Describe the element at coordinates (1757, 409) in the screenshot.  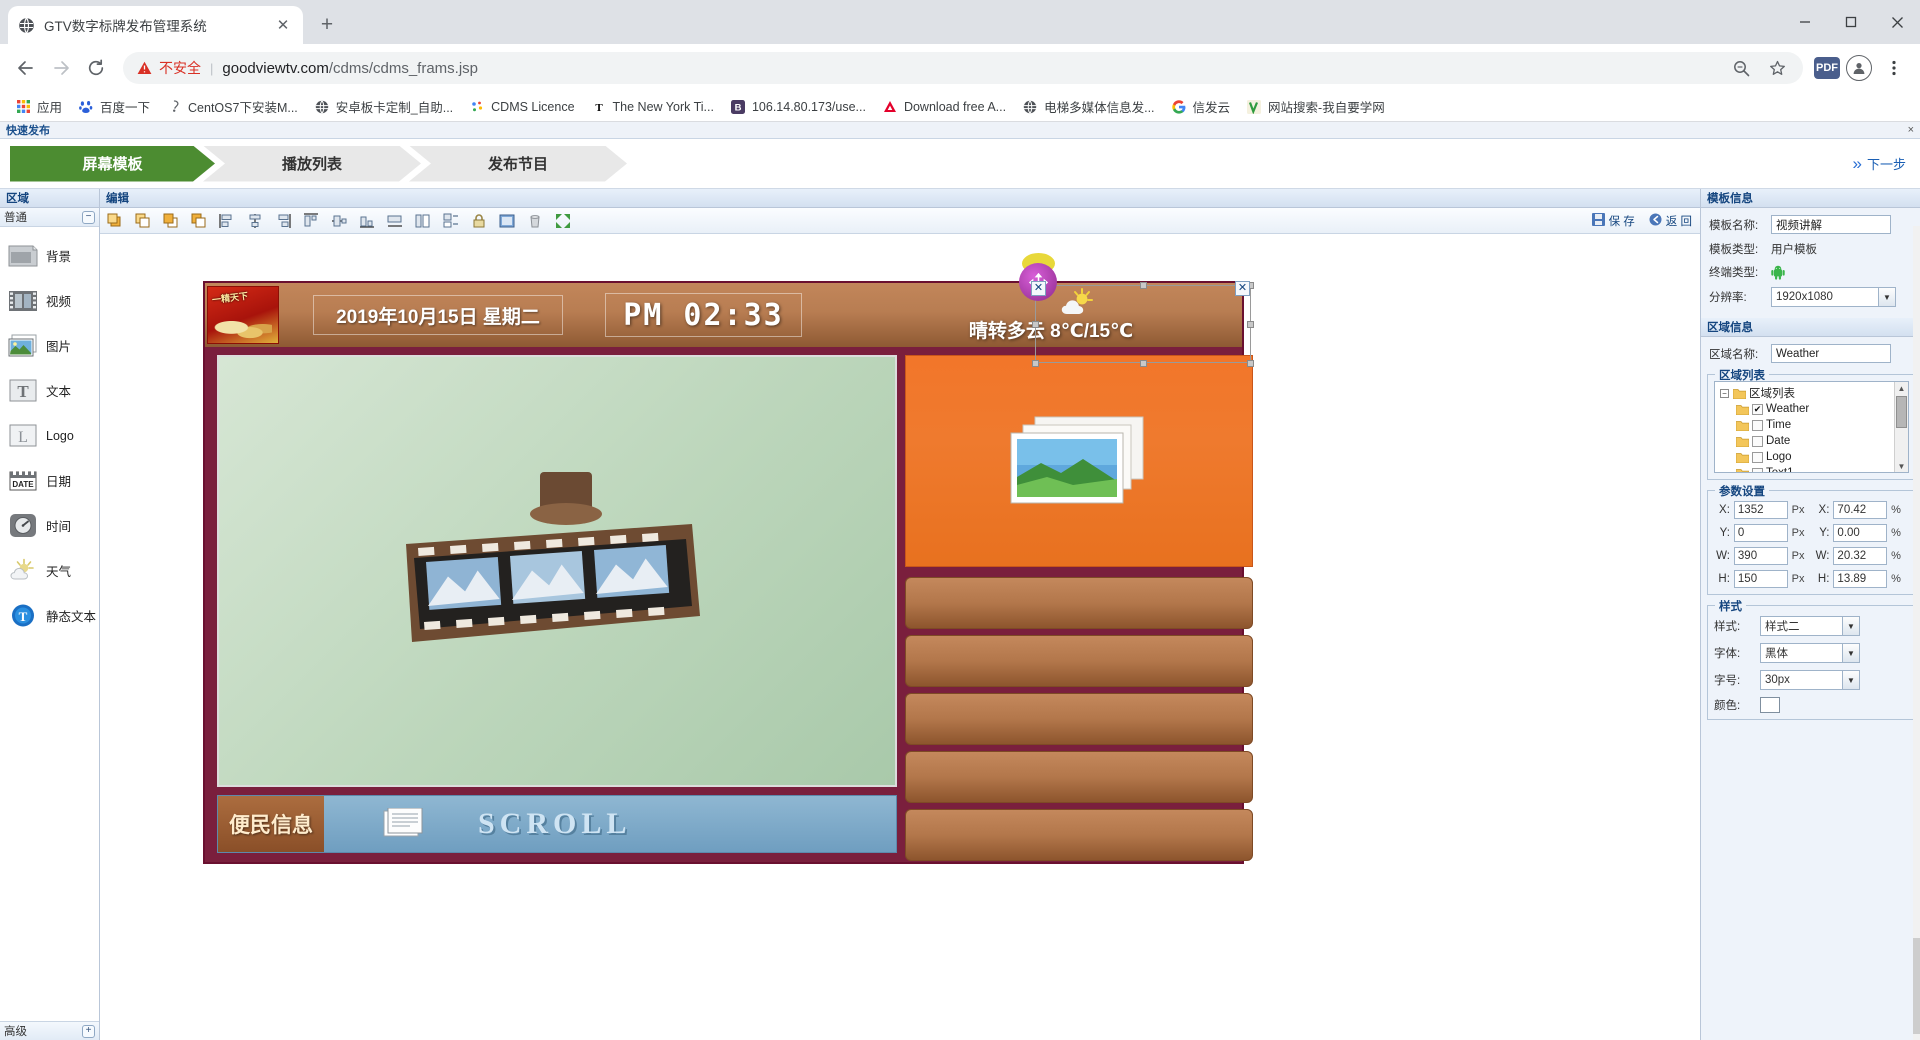
I see `region-checkbox: ✔` at that location.